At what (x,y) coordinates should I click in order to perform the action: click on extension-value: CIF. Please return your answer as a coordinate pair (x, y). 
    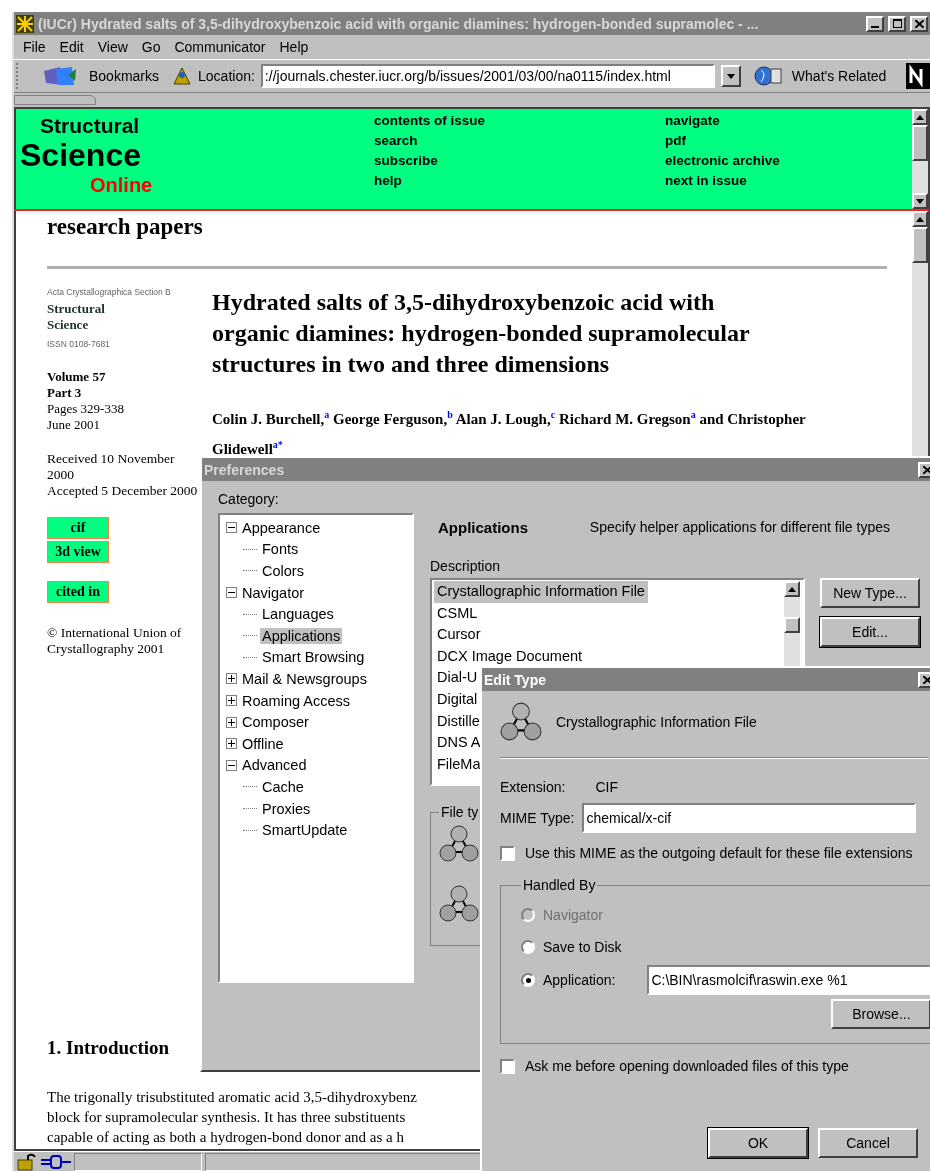
    Looking at the image, I should click on (606, 787).